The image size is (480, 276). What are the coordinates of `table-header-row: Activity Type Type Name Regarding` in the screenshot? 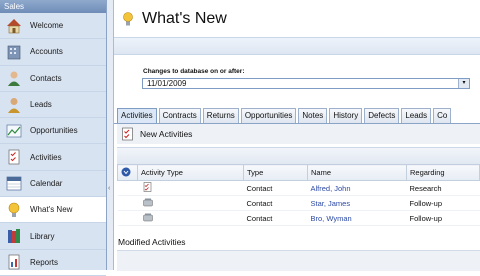 It's located at (298, 172).